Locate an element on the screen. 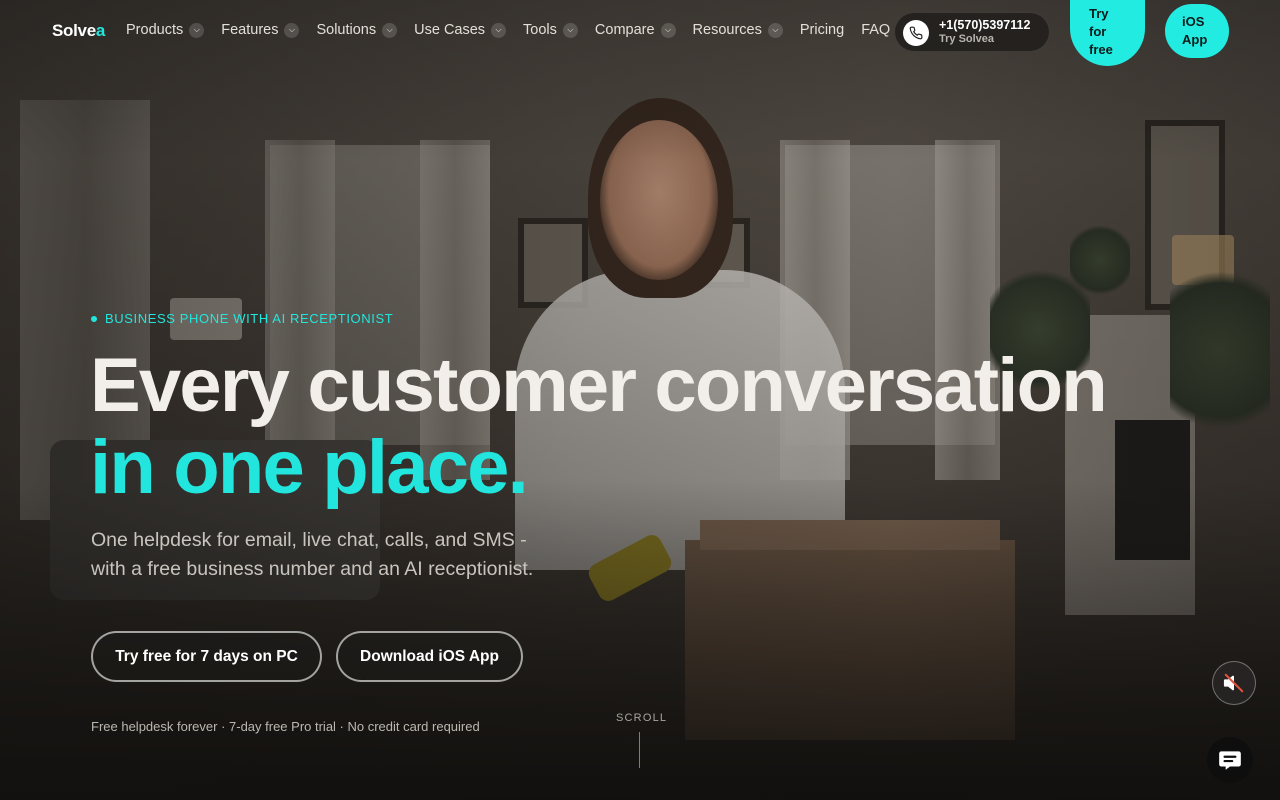 This screenshot has width=1280, height=800. ios-app-line-1: iOS is located at coordinates (1193, 21).